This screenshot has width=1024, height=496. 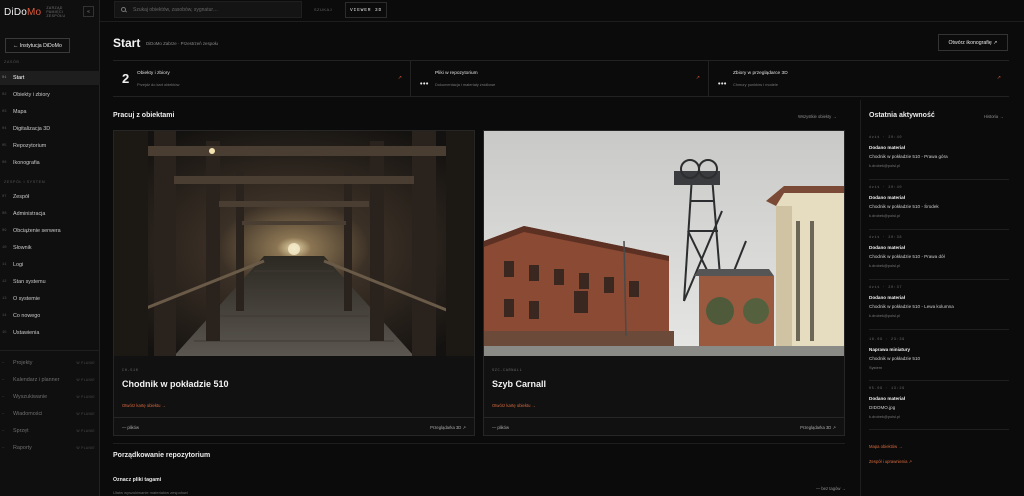 I want to click on breadcrumb: DiDoMo Zabrze · Przestrzeń zespołu, so click(x=182, y=43).